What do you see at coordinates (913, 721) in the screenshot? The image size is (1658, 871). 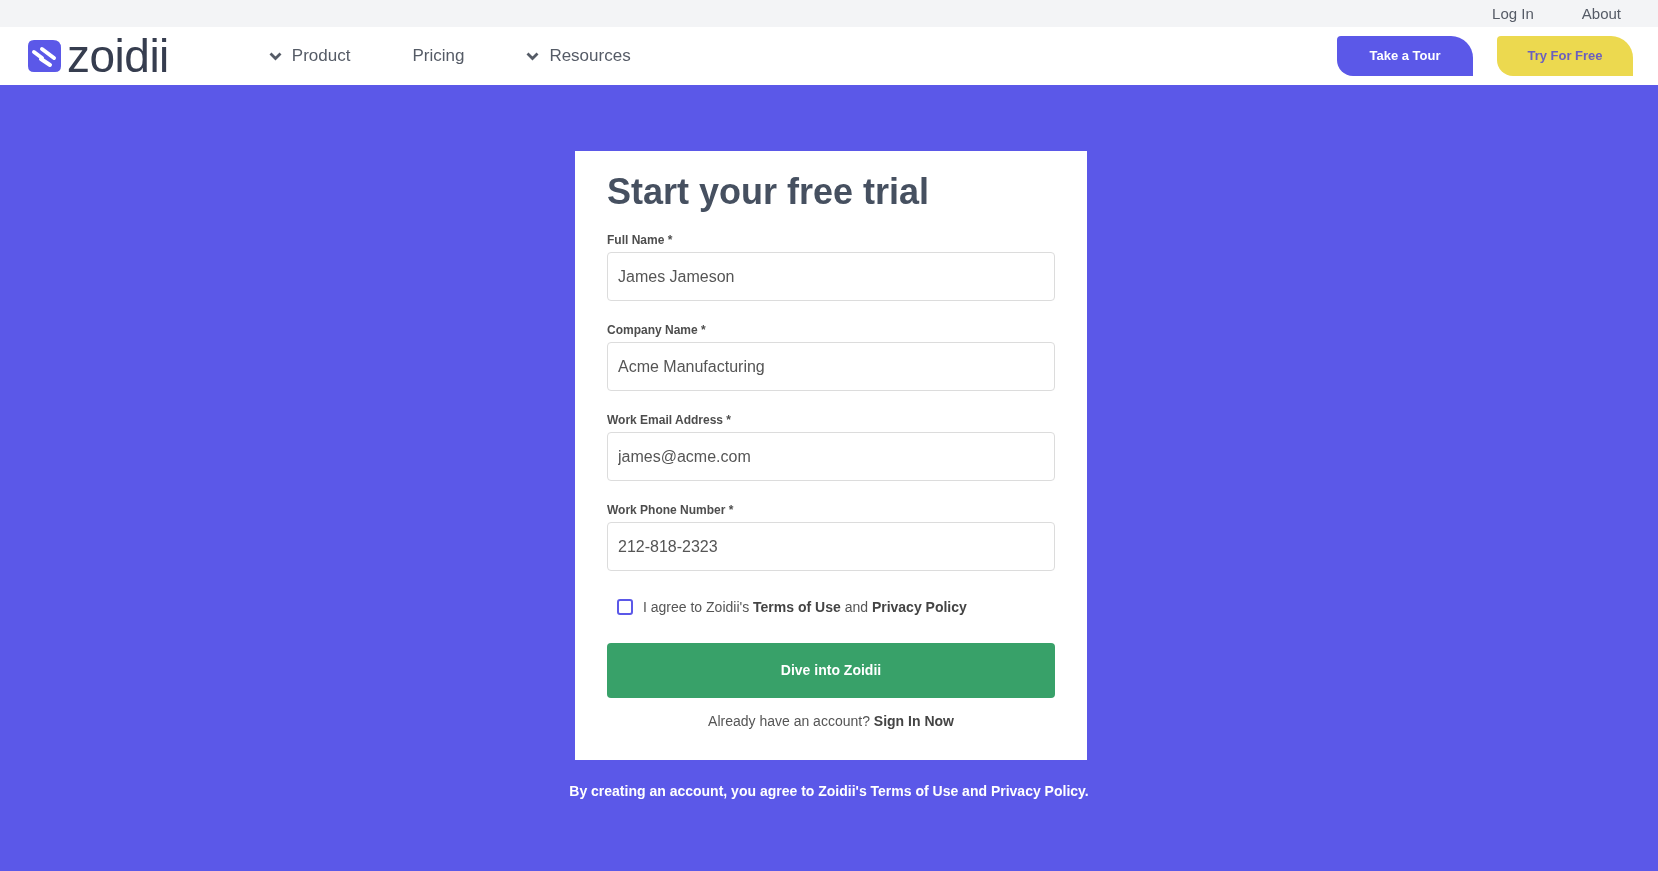 I see `sign-in-link: Sign In Now` at bounding box center [913, 721].